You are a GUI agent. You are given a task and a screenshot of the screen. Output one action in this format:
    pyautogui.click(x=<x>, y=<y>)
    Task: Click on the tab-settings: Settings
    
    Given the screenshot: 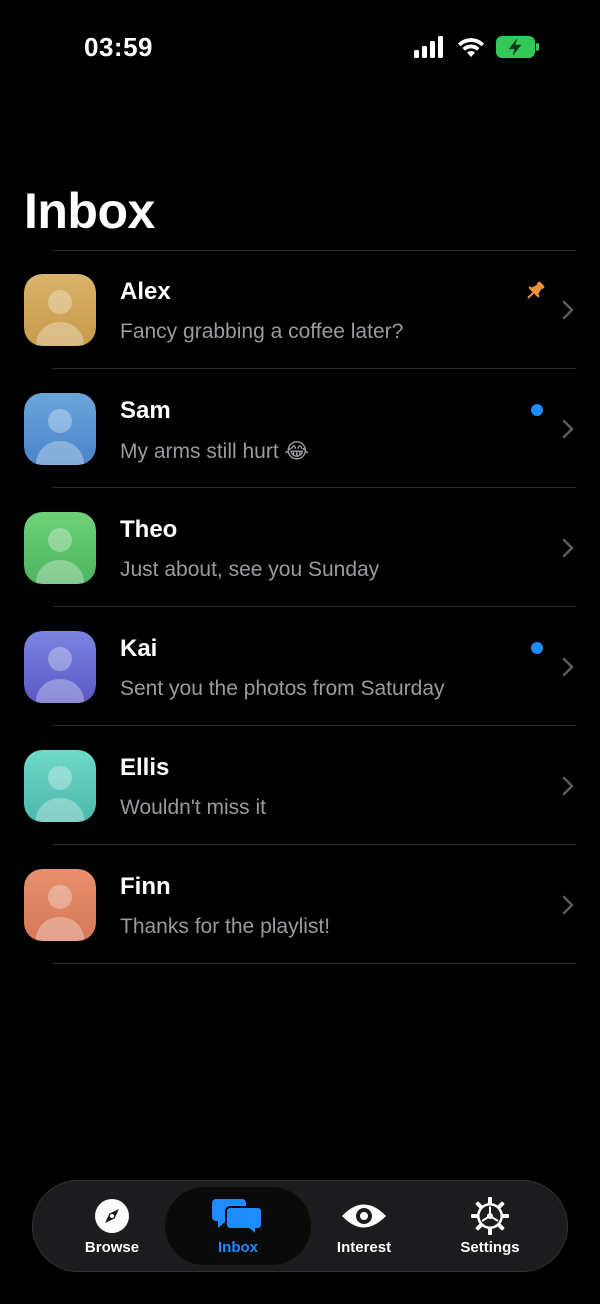 What is the action you would take?
    pyautogui.click(x=490, y=1226)
    